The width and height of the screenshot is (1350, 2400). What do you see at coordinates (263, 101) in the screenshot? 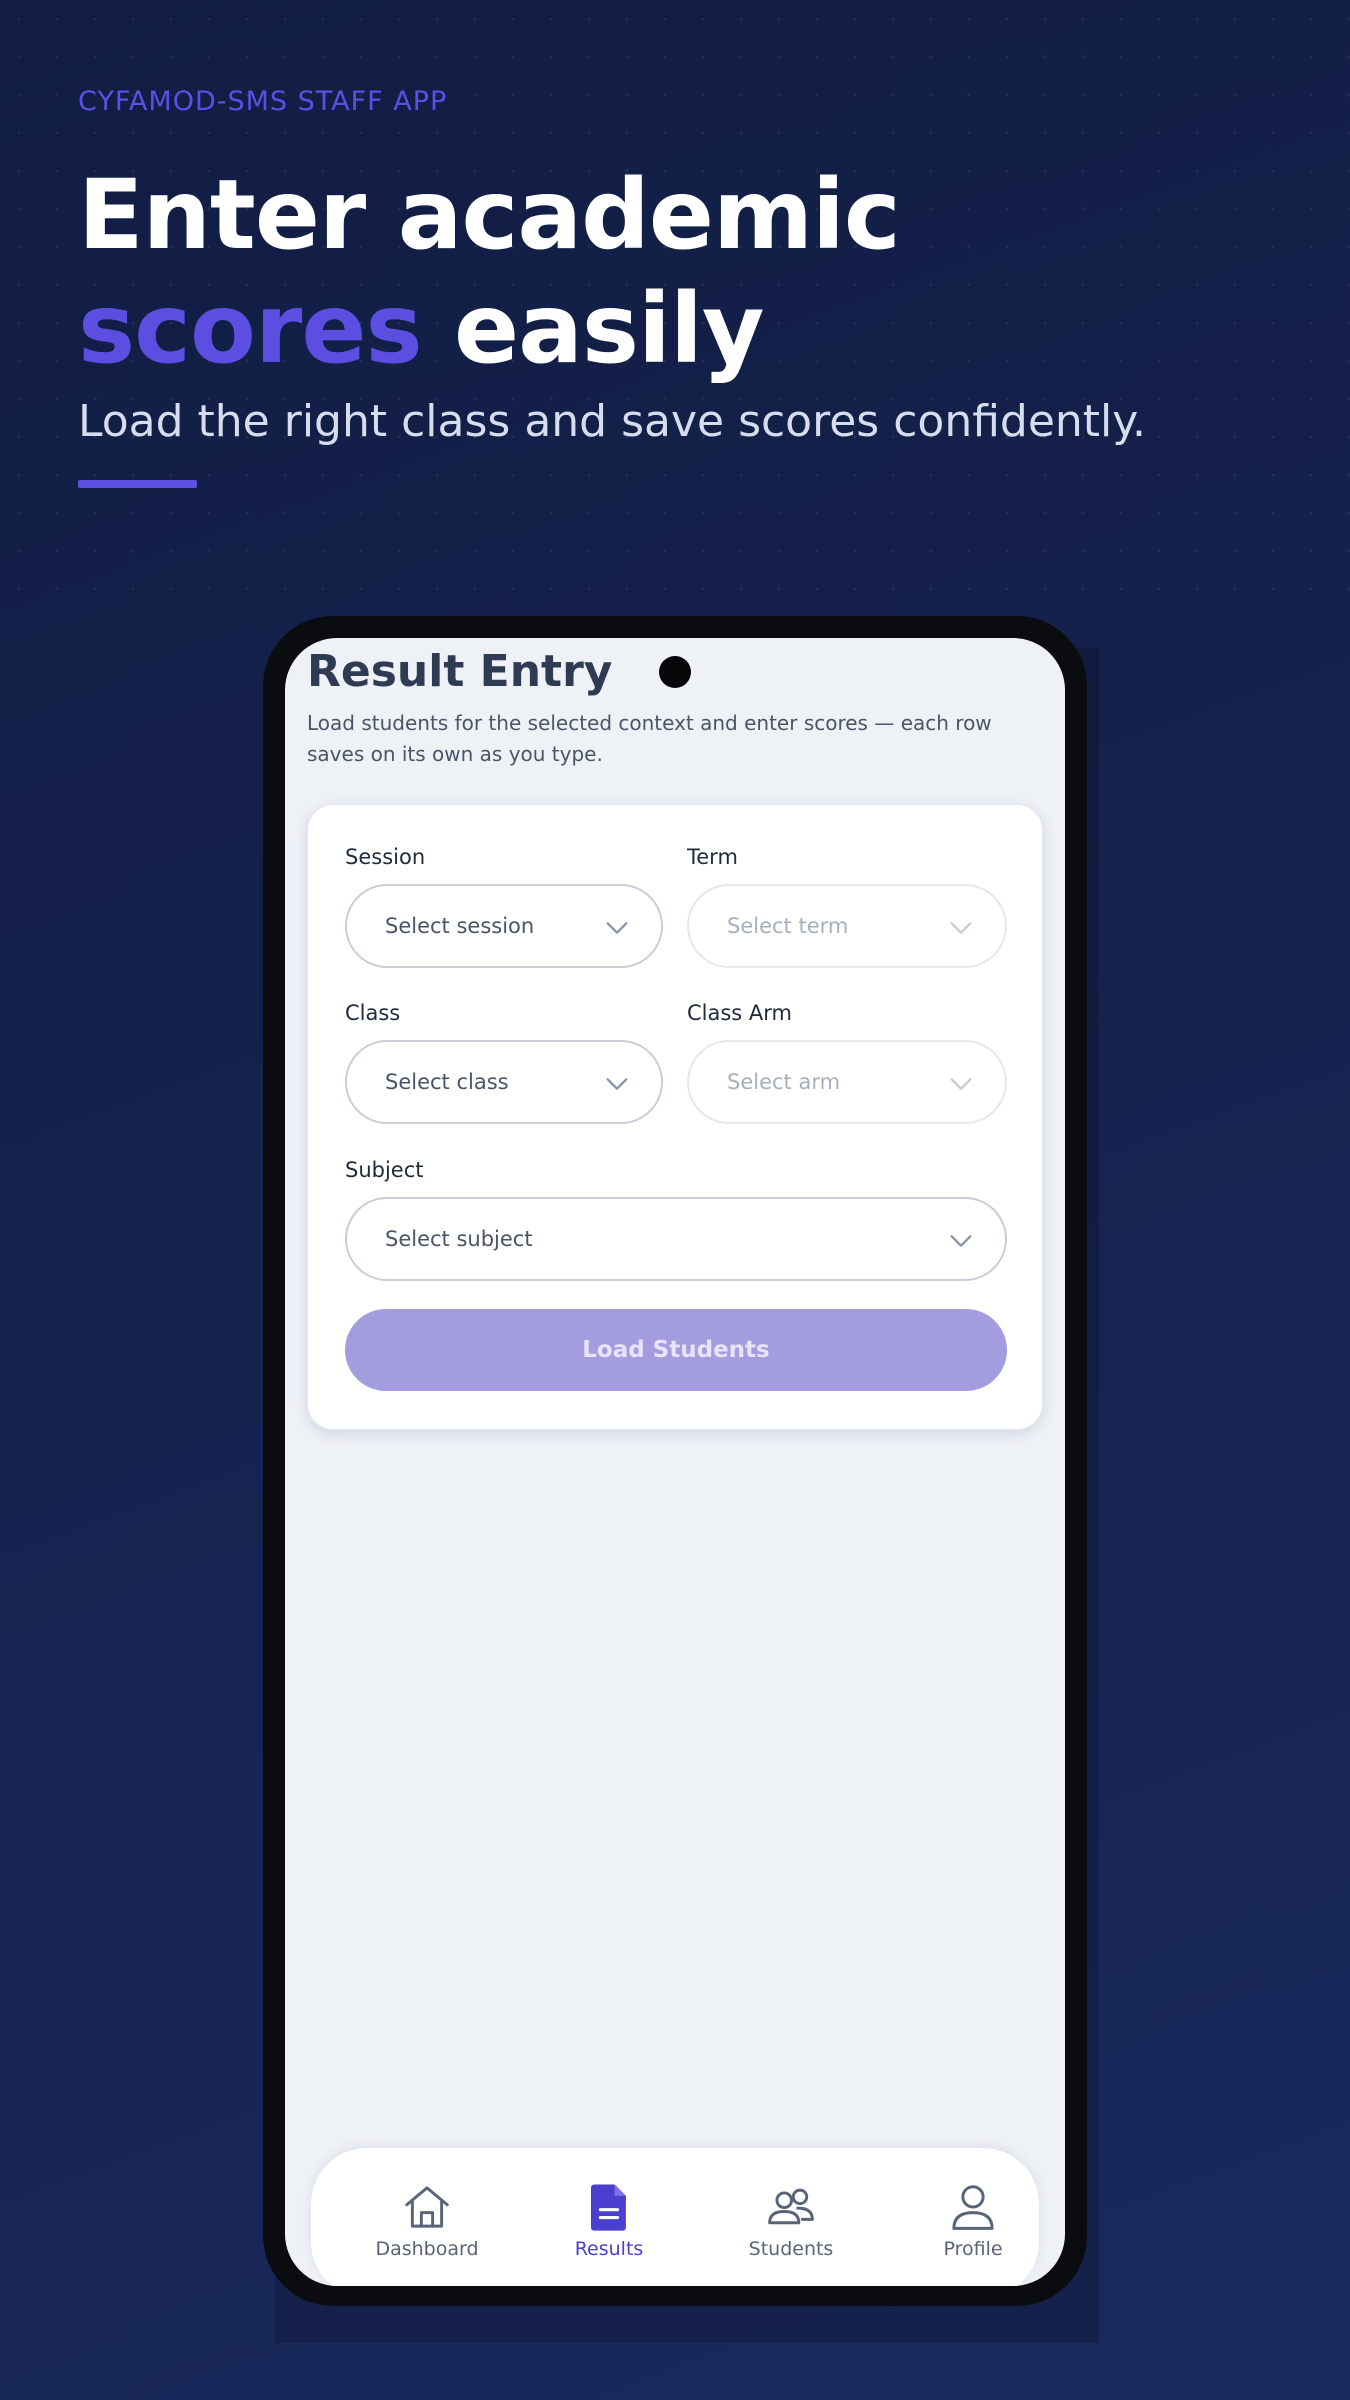
I see `promo-eyebrow: CYFAMOD-SMS STAFF APP` at bounding box center [263, 101].